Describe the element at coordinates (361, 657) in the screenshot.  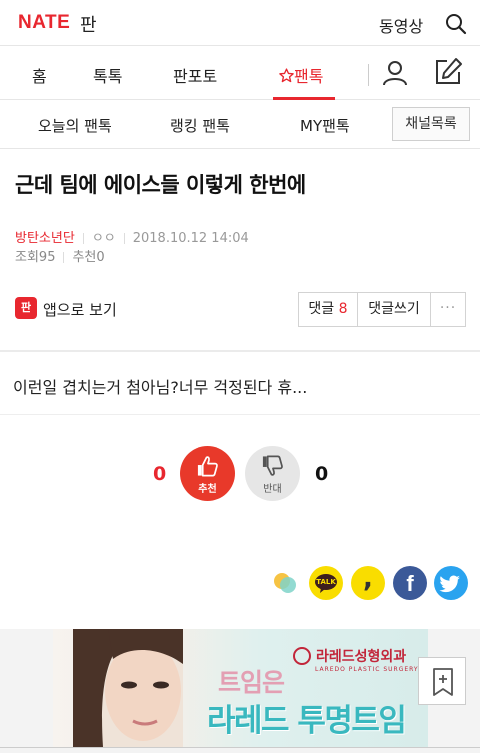
I see `ad-brand: 라레드성형외과` at that location.